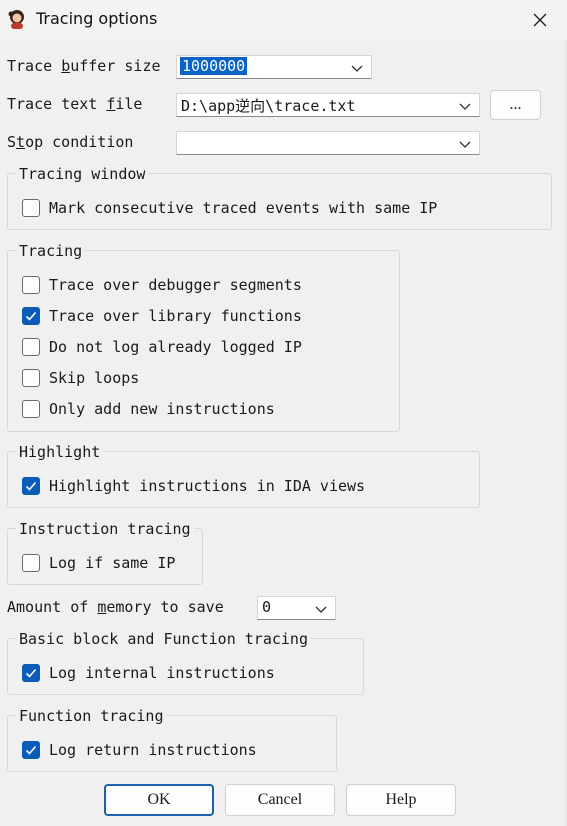 The width and height of the screenshot is (567, 826). What do you see at coordinates (163, 639) in the screenshot?
I see `basic-block-tracing-title: Basic block and Function tracing` at bounding box center [163, 639].